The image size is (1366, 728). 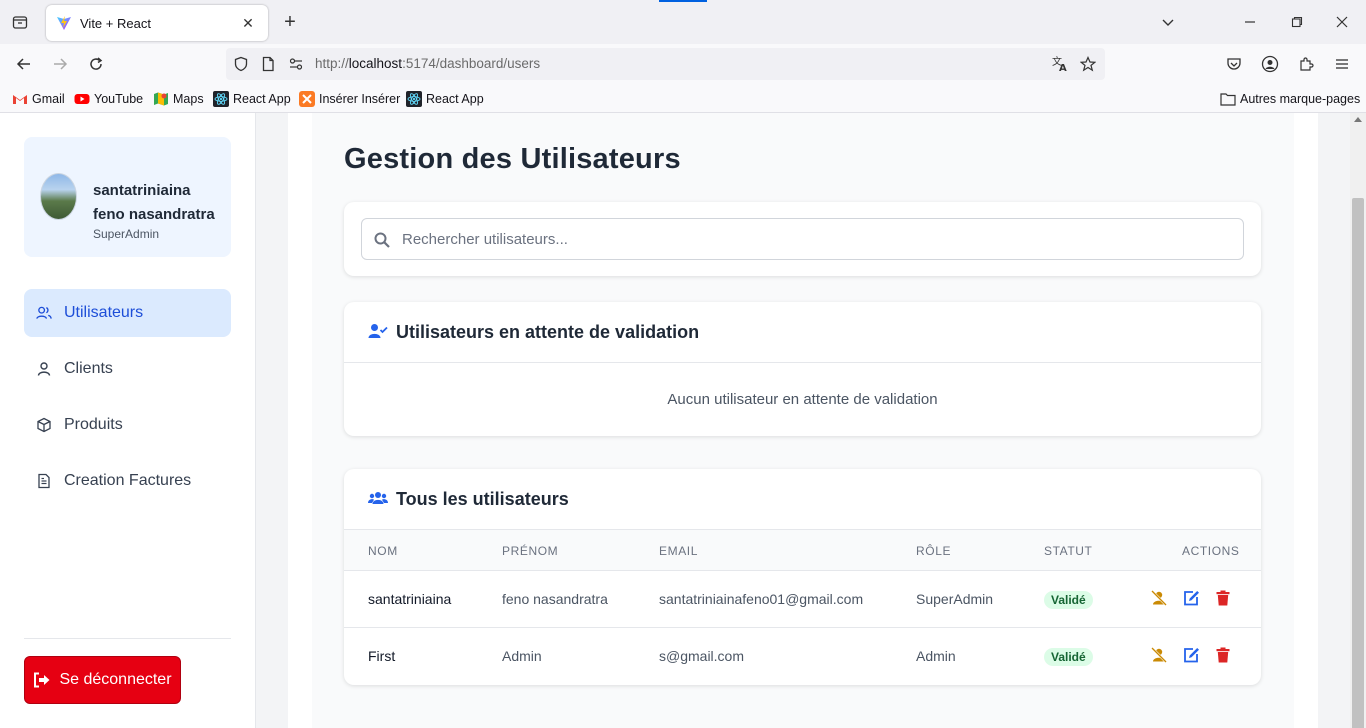 I want to click on col-actions: ACTIONS, so click(x=1211, y=551).